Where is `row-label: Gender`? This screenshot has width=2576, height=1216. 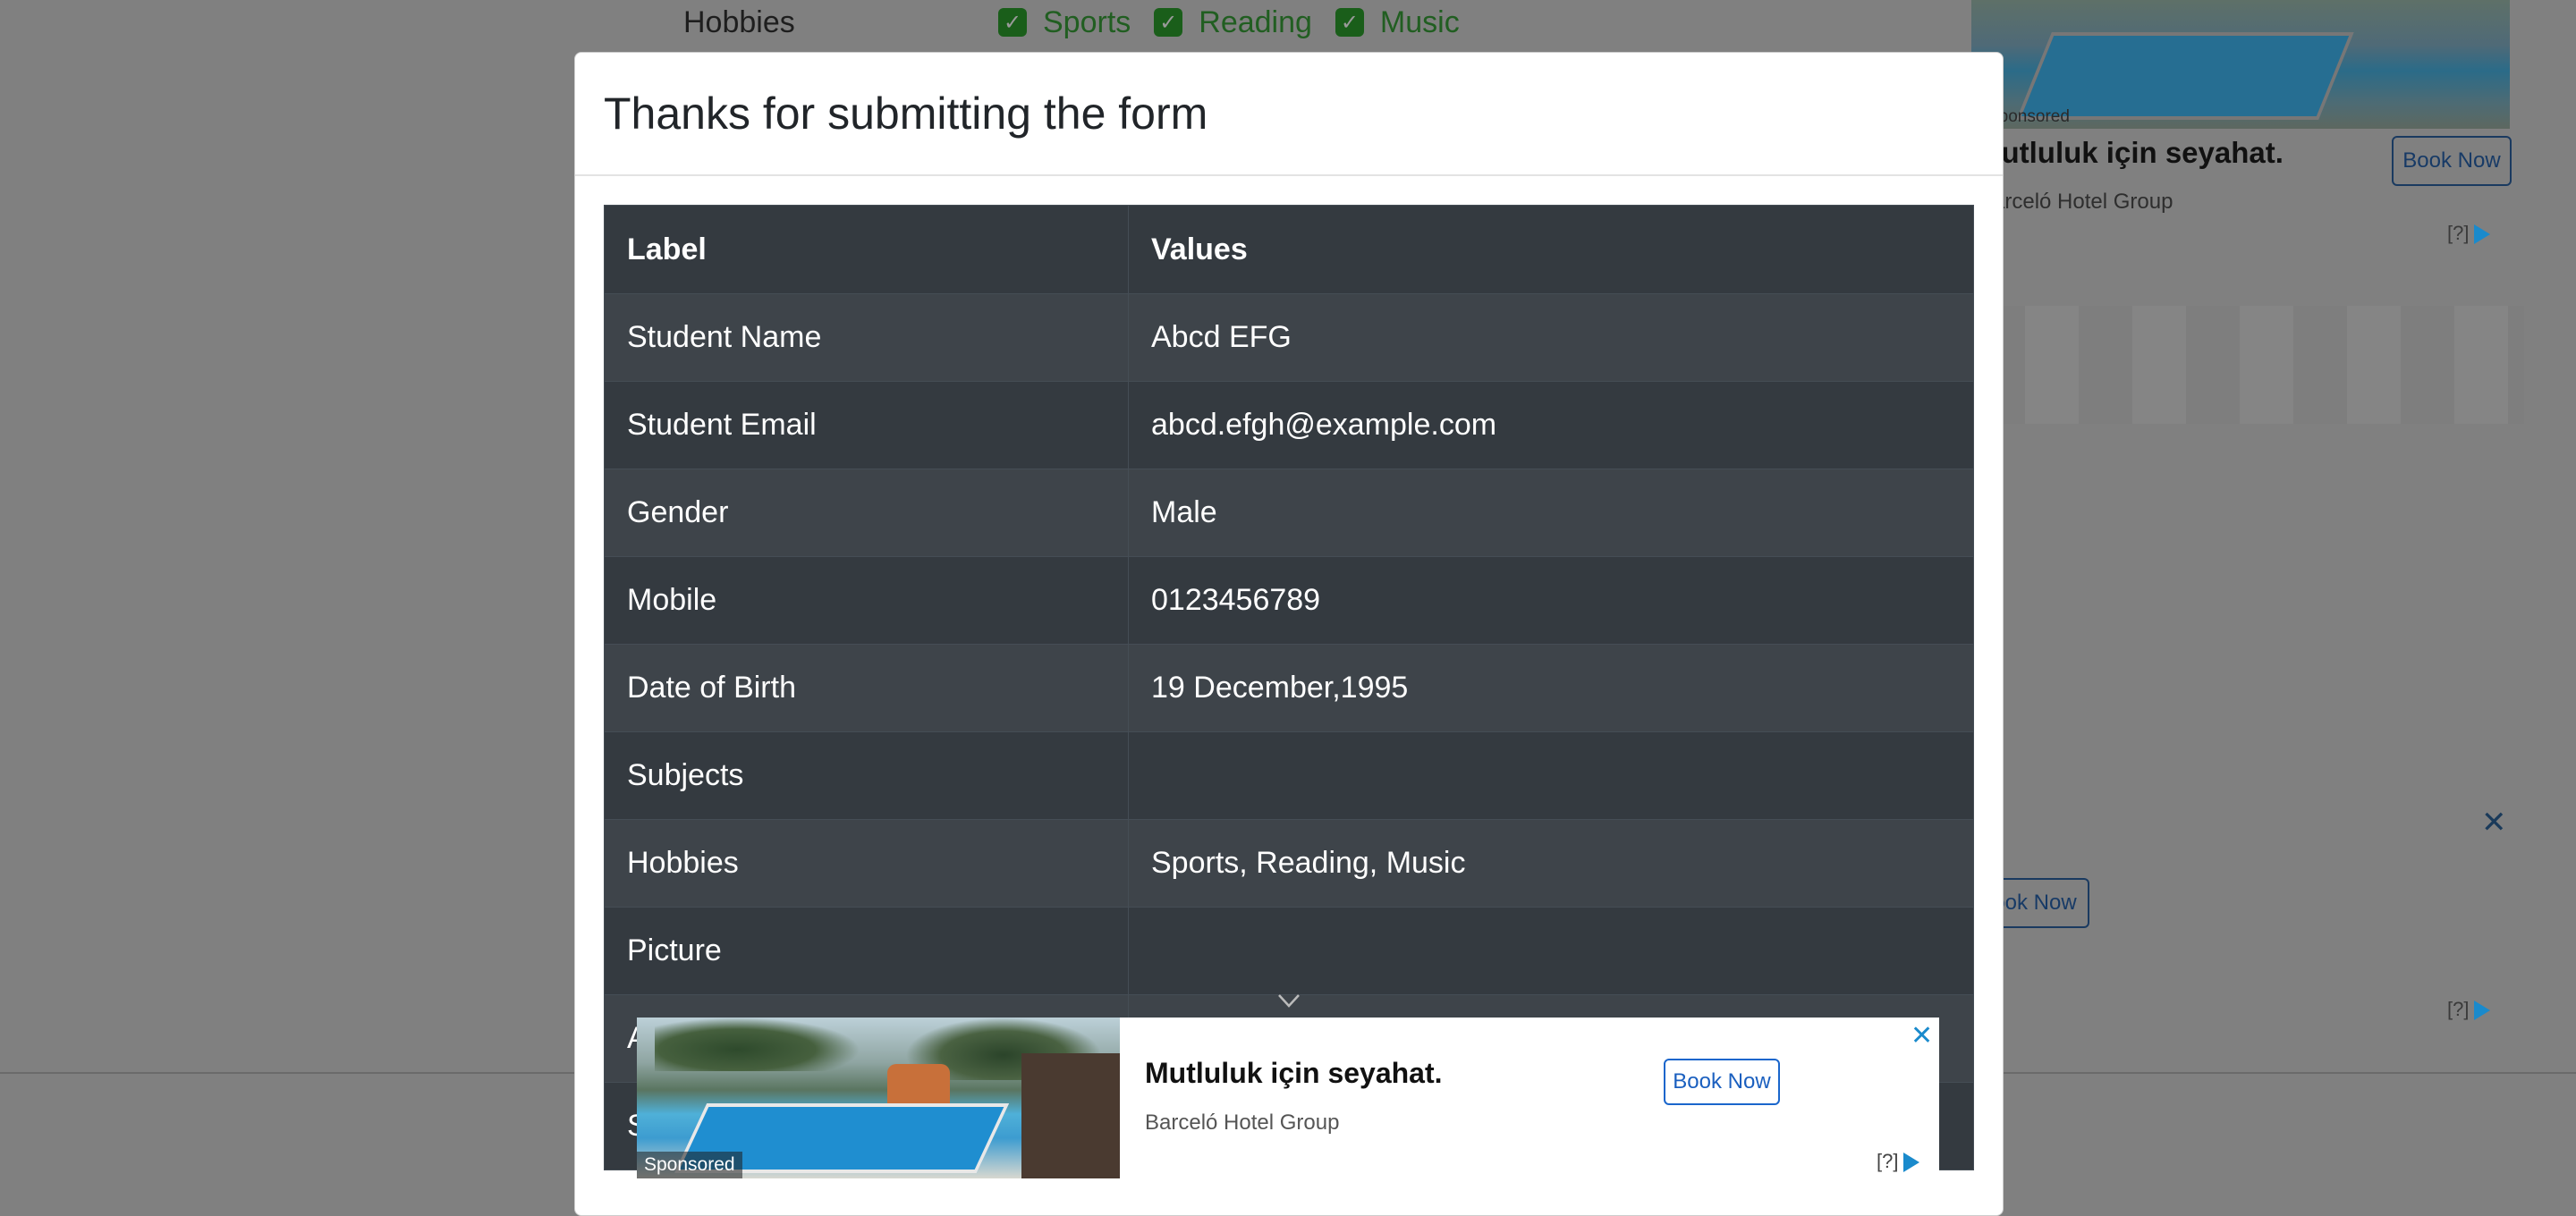 row-label: Gender is located at coordinates (866, 513).